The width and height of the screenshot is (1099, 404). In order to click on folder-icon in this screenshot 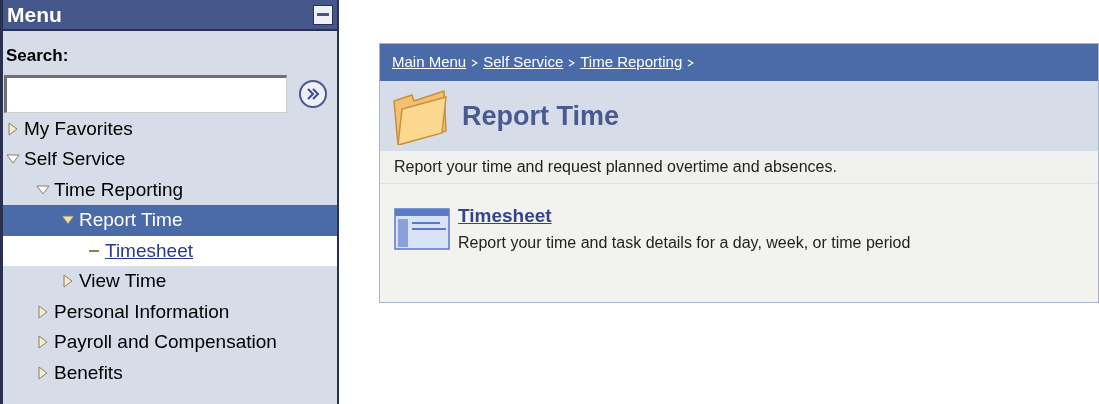, I will do `click(420, 116)`.